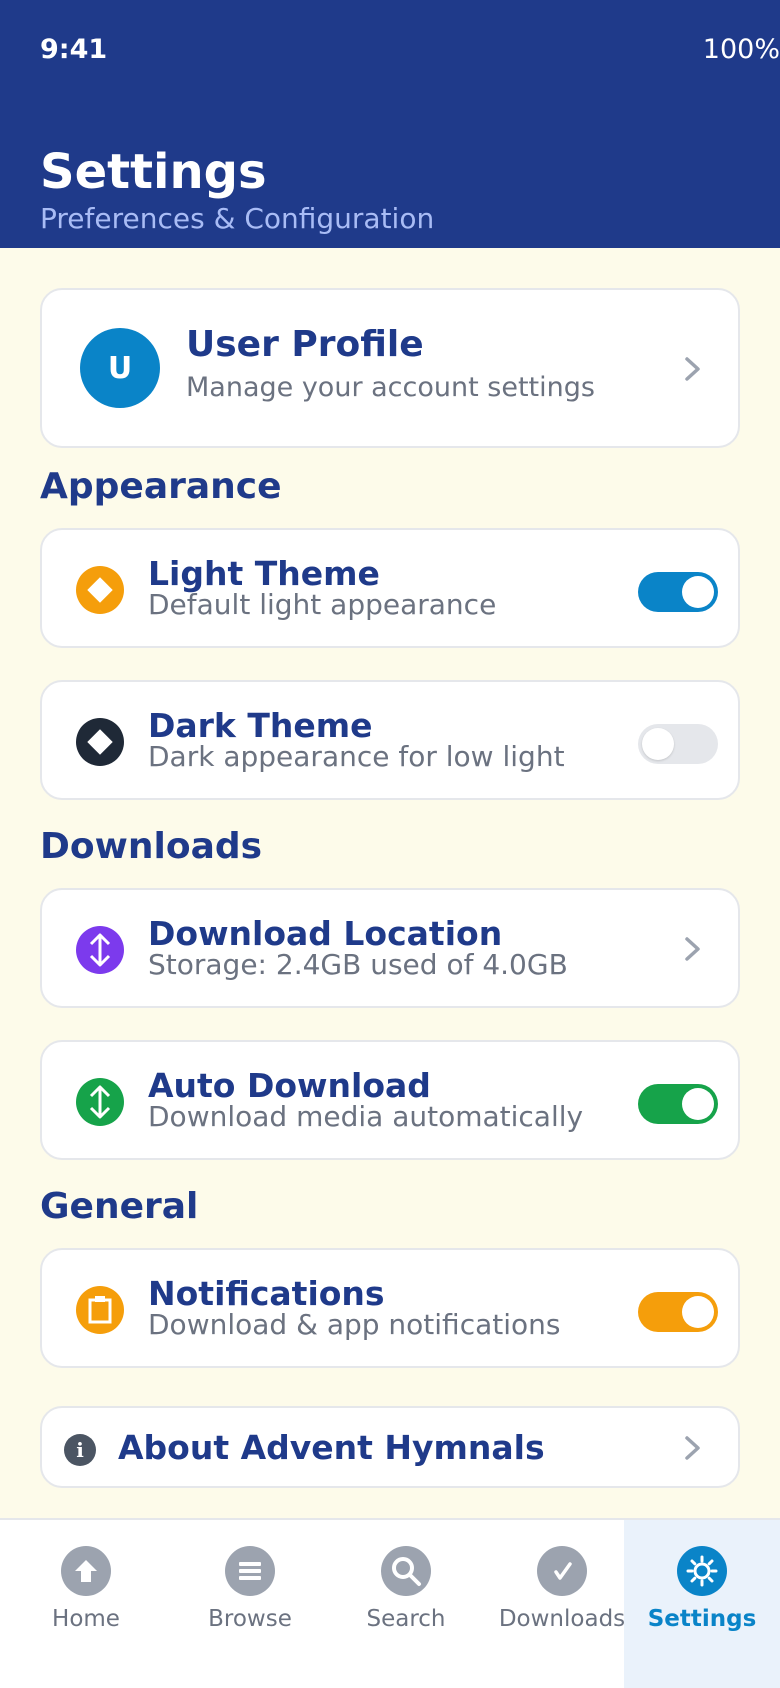  Describe the element at coordinates (406, 1571) in the screenshot. I see `search-icon` at that location.